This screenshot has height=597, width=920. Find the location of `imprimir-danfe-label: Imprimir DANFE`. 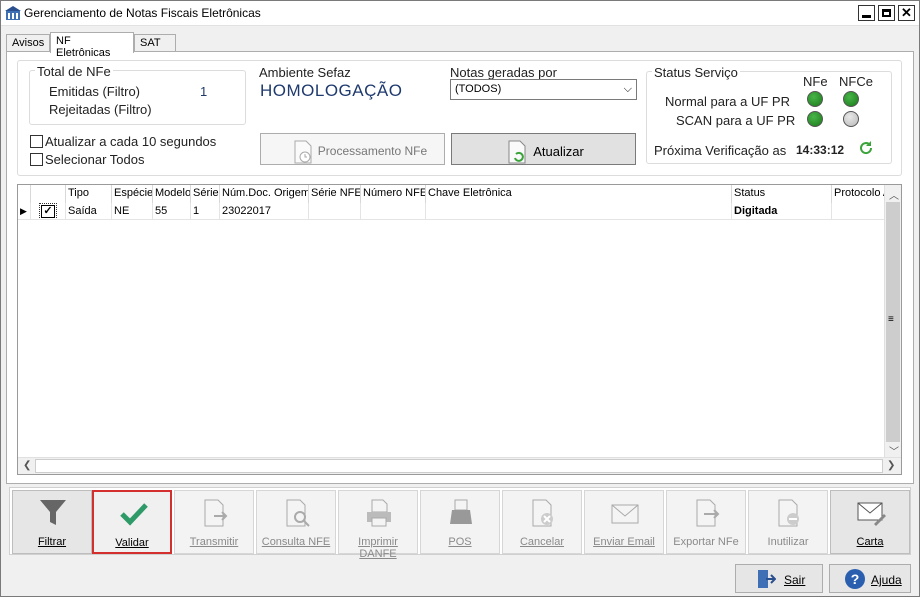

imprimir-danfe-label: Imprimir DANFE is located at coordinates (378, 548).